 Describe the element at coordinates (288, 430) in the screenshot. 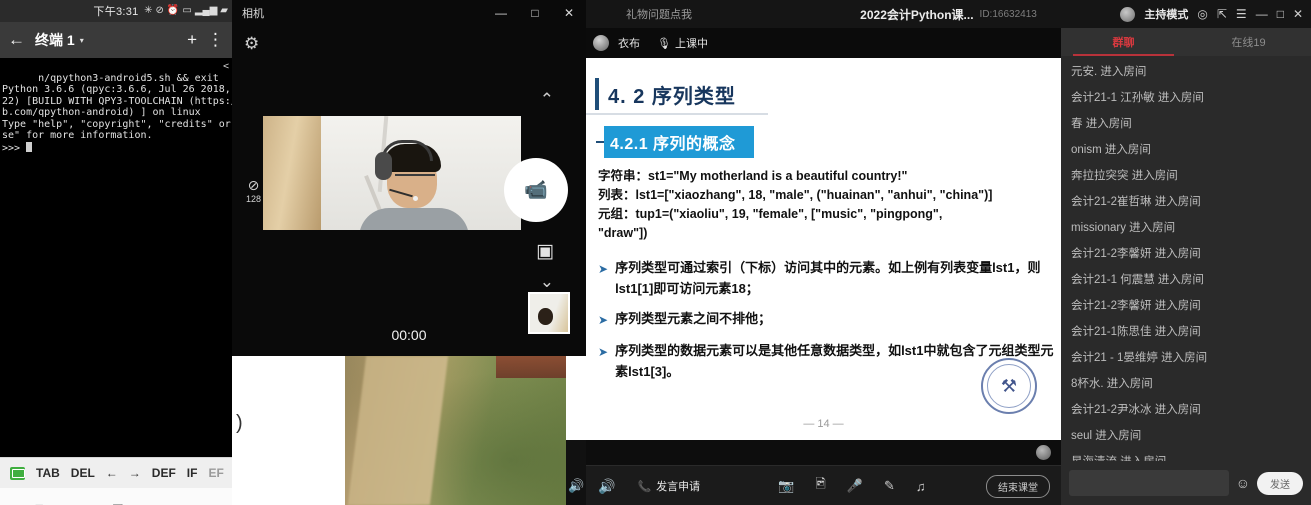

I see `background-white-area` at that location.